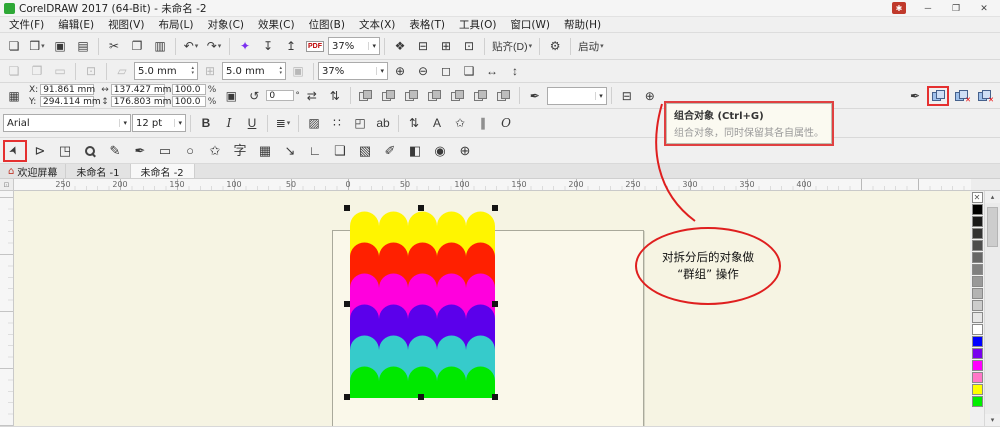 This screenshot has width=1000, height=427. What do you see at coordinates (383, 123) in the screenshot?
I see `edit-text-button: ab` at bounding box center [383, 123].